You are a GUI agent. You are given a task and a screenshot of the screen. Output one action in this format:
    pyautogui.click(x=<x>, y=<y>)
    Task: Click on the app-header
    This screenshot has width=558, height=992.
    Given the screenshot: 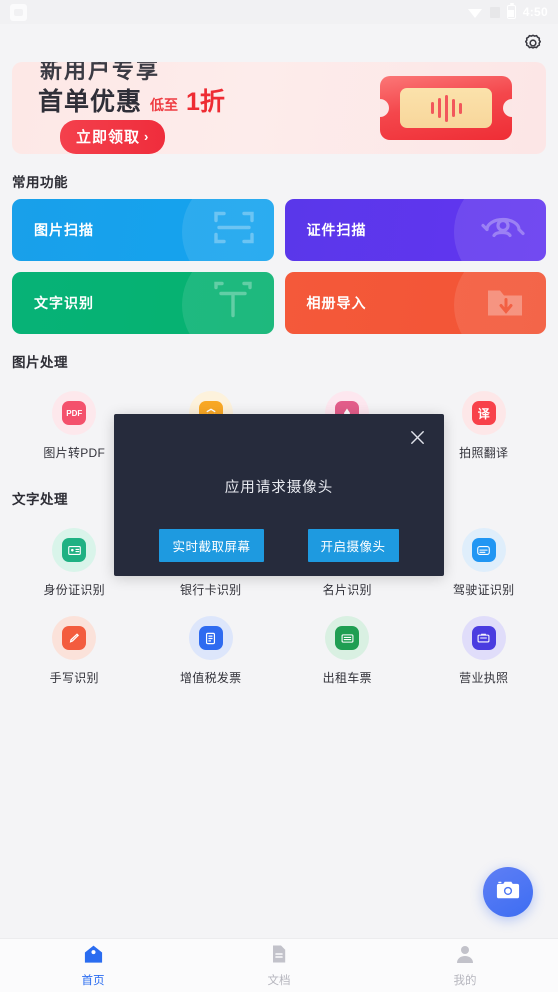 What is the action you would take?
    pyautogui.click(x=279, y=43)
    